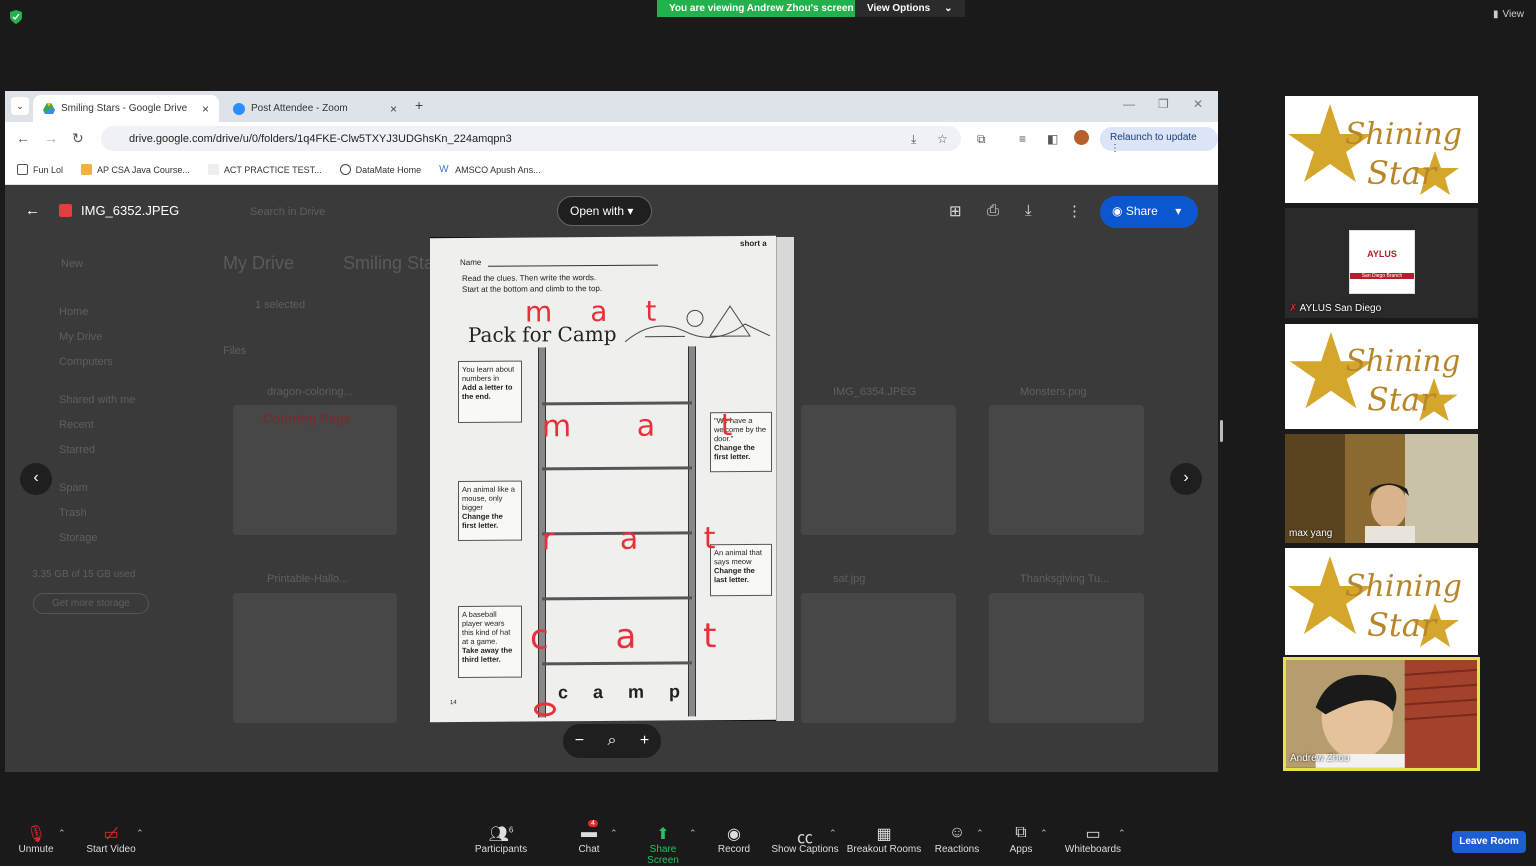 The height and width of the screenshot is (866, 1536). Describe the element at coordinates (545, 709) in the screenshot. I see `red-circle-mark` at that location.